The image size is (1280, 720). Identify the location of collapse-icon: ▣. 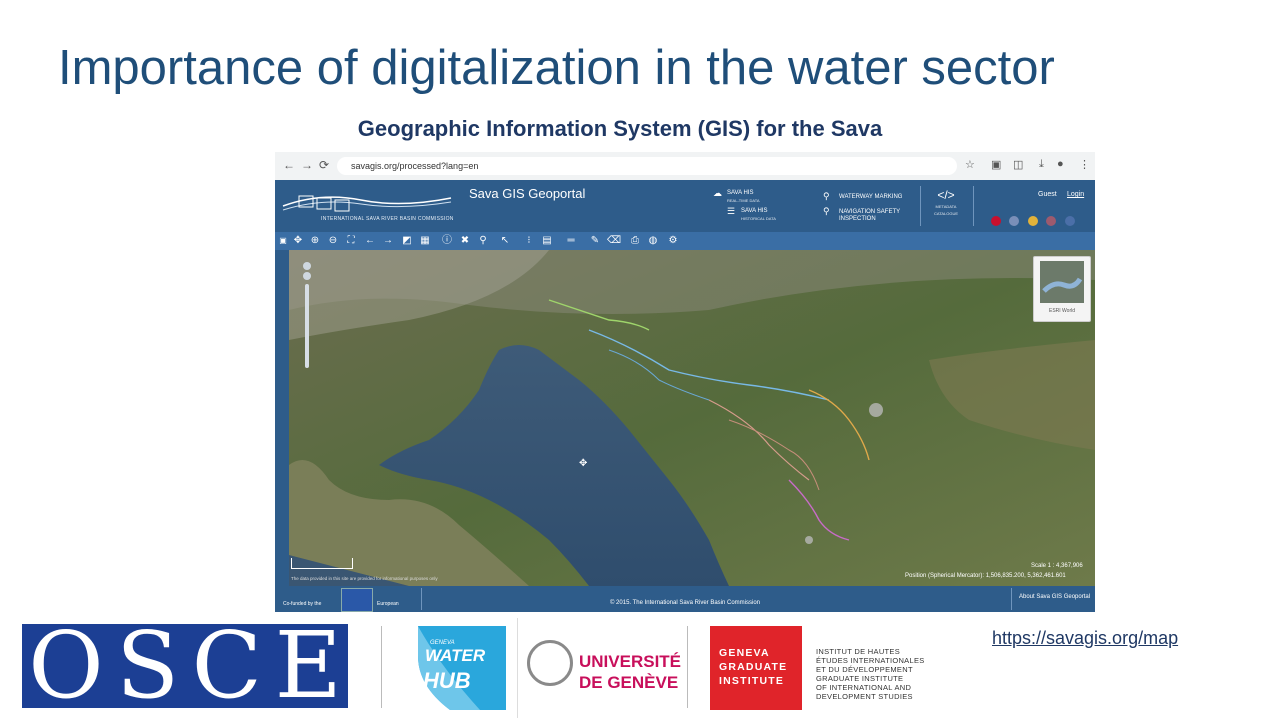
(283, 240).